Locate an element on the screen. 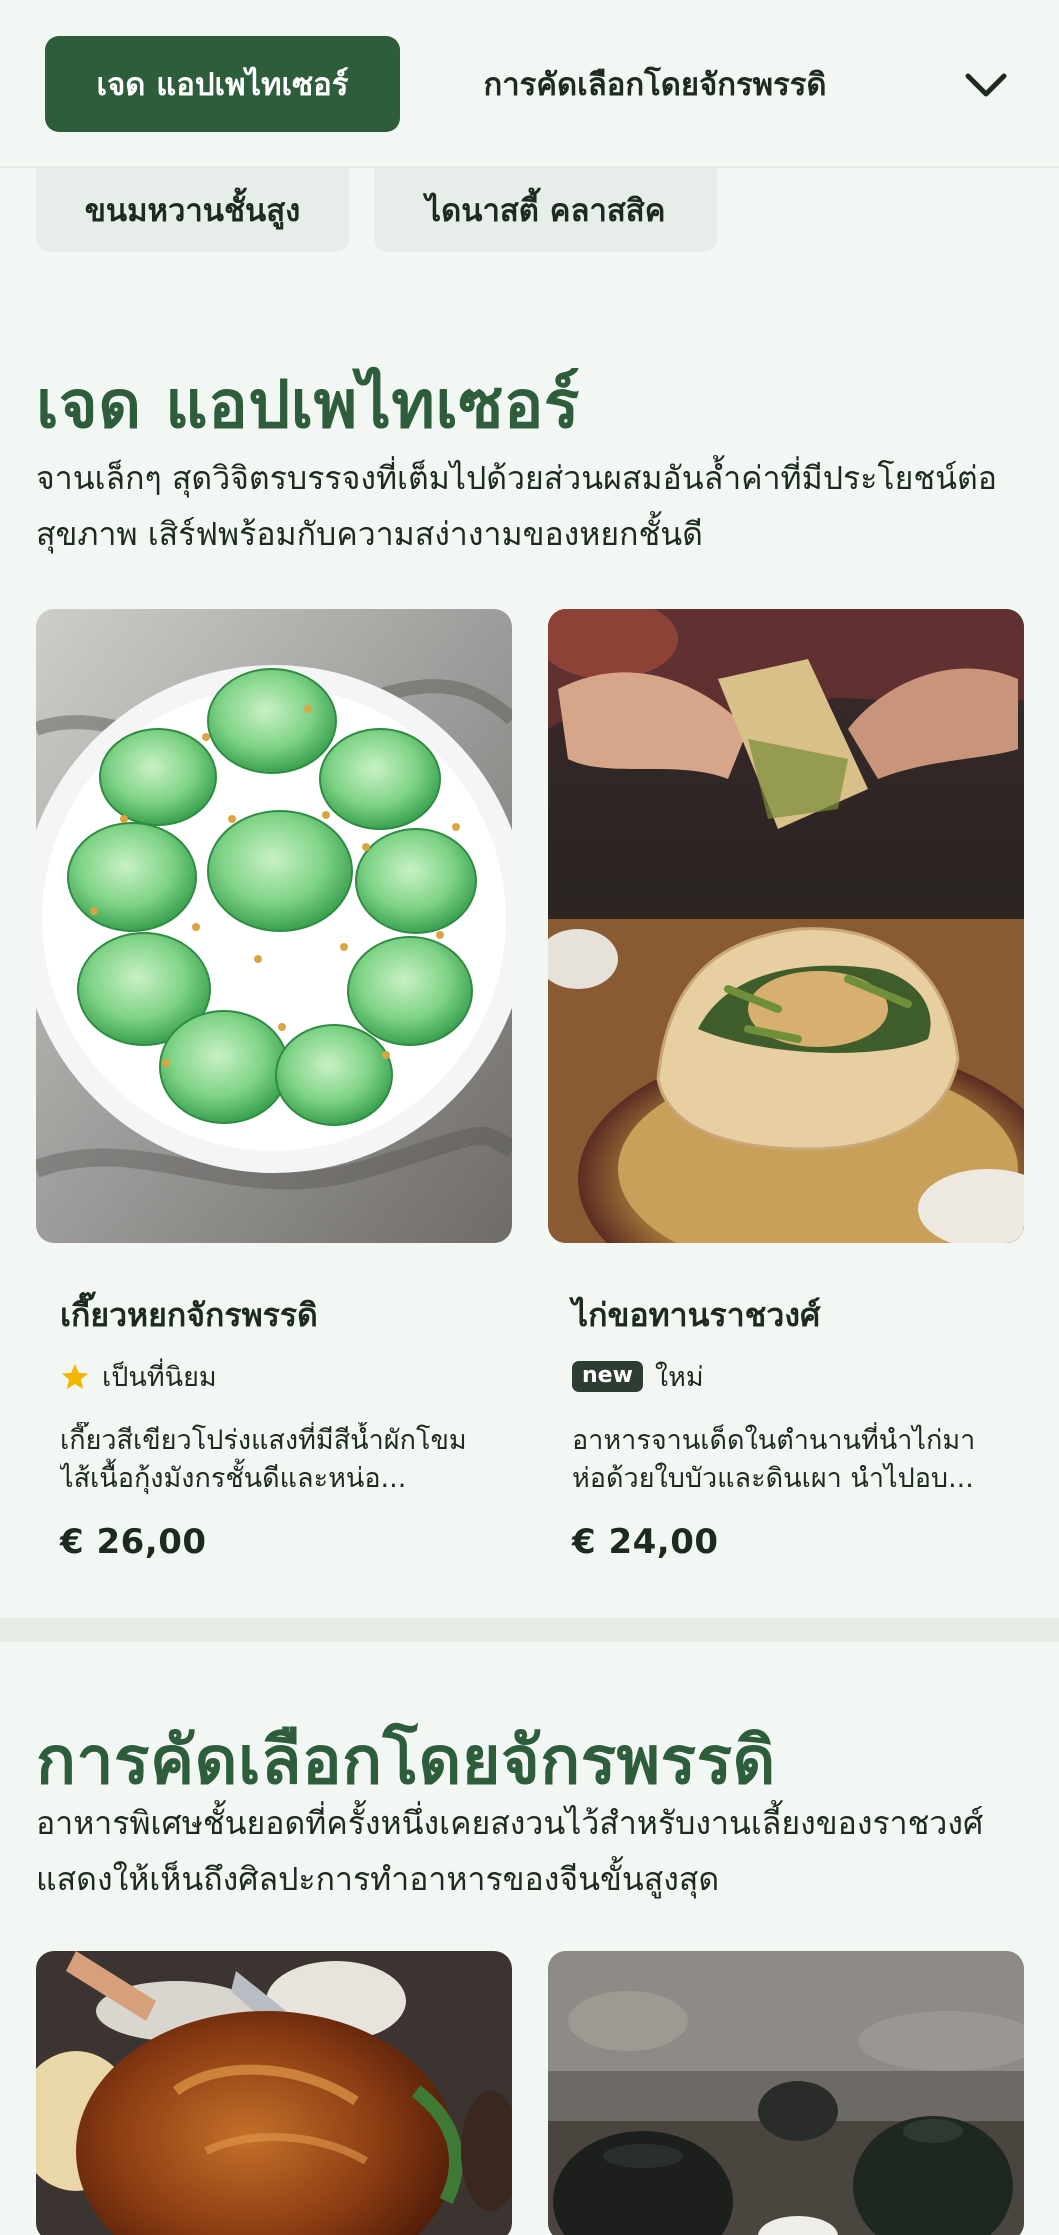 This screenshot has width=1059, height=2235. tab-label: การคัดเลือกโดยจักรพรรดิ is located at coordinates (655, 85).